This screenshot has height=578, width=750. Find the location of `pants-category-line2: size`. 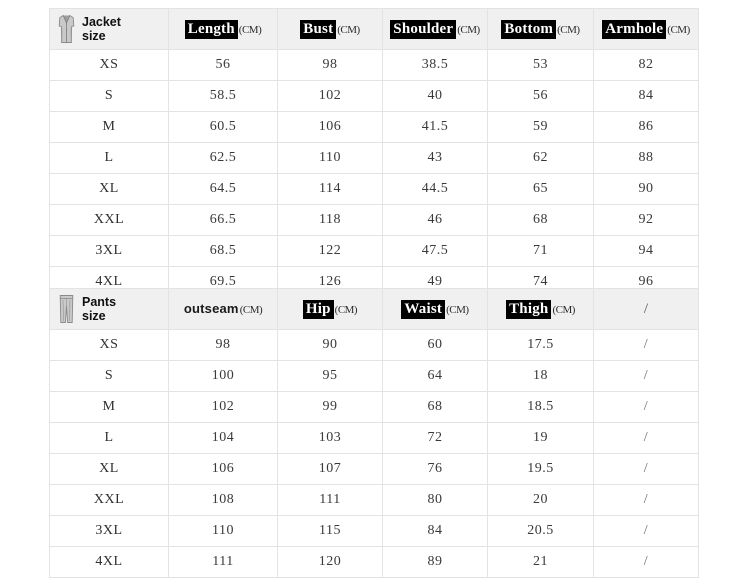

pants-category-line2: size is located at coordinates (94, 316).